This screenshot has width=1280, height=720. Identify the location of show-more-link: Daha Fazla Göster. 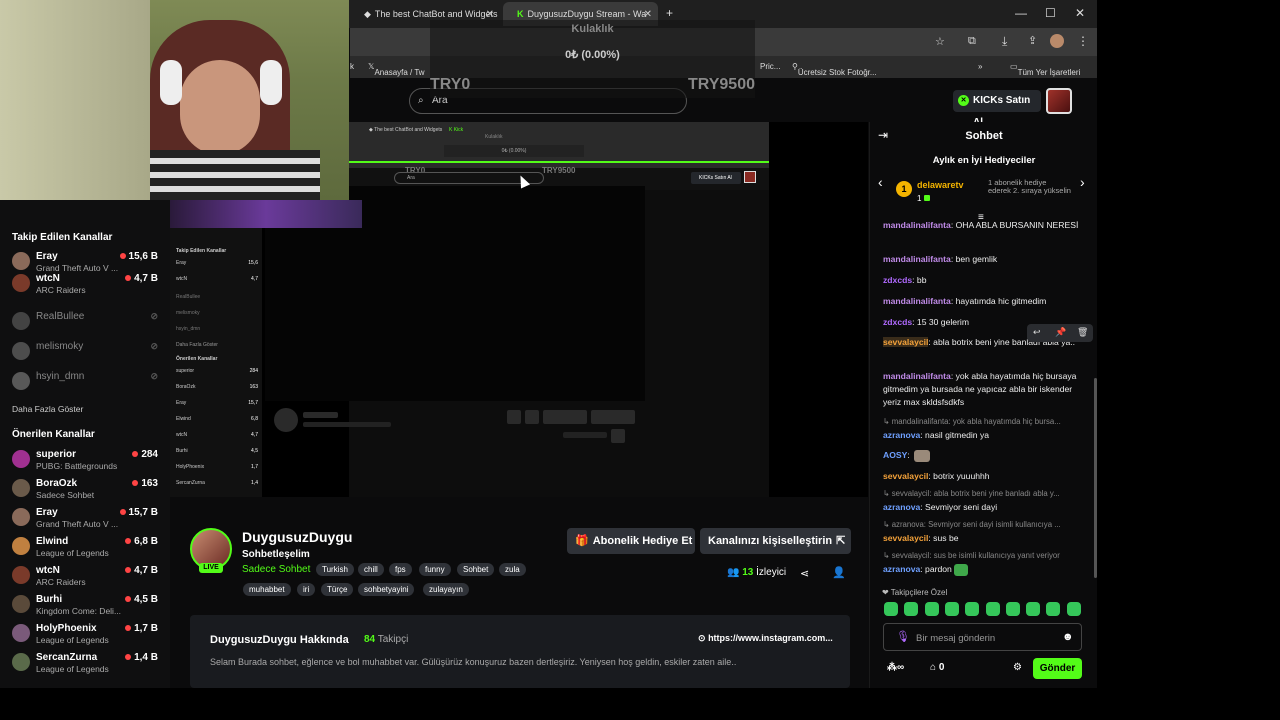
(47, 409).